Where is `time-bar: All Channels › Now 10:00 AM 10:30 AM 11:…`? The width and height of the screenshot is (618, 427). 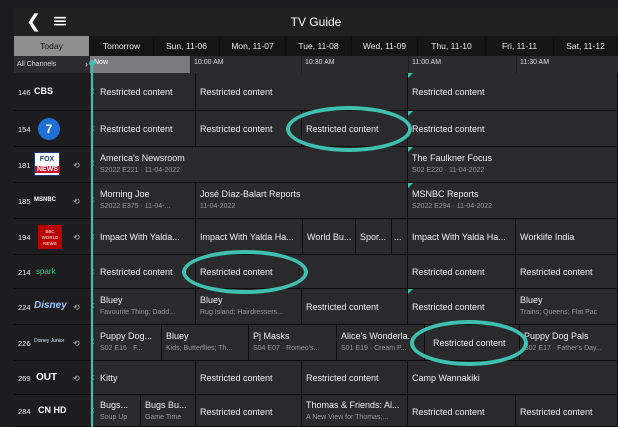
time-bar: All Channels › Now 10:00 AM 10:30 AM 11:… is located at coordinates (316, 64).